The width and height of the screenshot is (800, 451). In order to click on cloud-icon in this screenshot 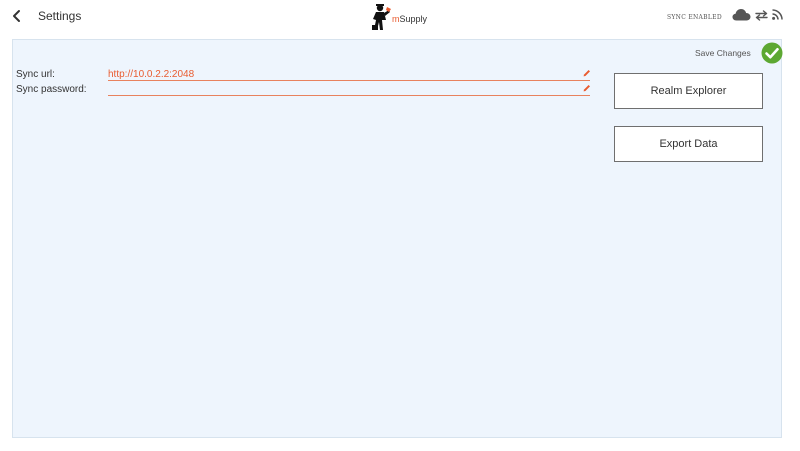, I will do `click(741, 15)`.